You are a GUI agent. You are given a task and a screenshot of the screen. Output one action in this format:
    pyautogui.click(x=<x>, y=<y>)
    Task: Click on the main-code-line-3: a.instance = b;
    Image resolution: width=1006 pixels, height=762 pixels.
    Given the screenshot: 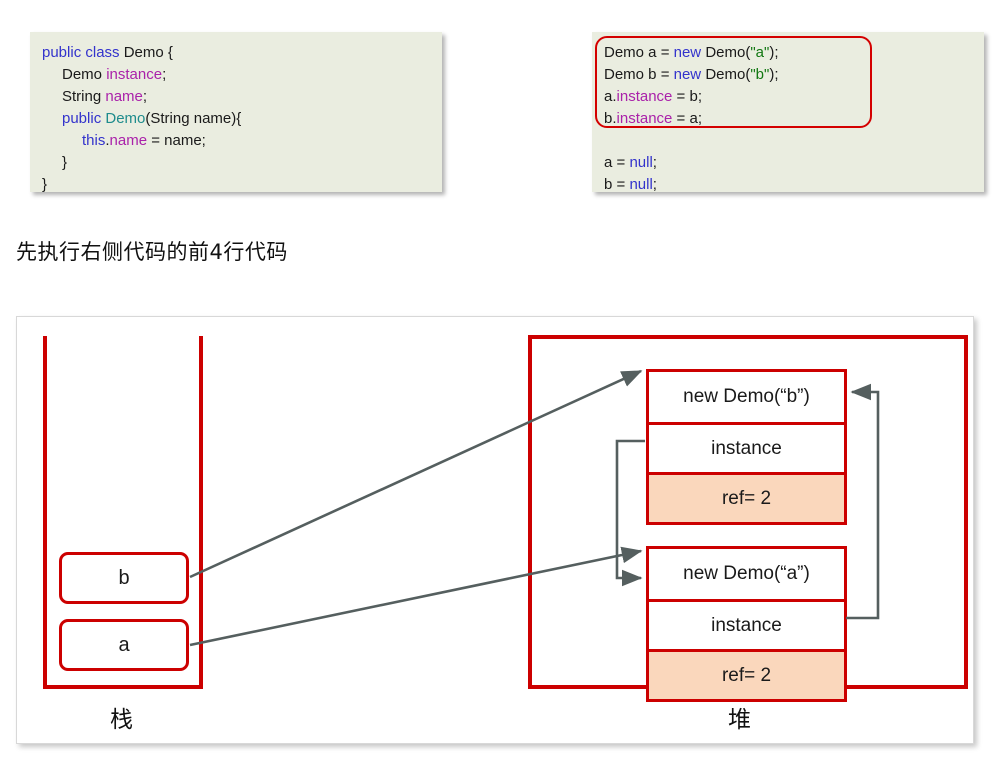 What is the action you would take?
    pyautogui.click(x=788, y=97)
    